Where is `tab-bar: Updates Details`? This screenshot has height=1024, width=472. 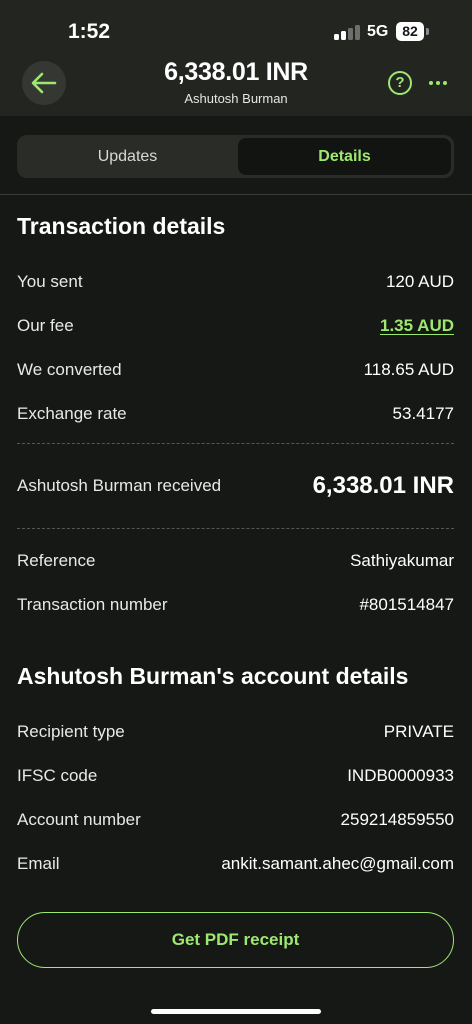 tab-bar: Updates Details is located at coordinates (235, 156).